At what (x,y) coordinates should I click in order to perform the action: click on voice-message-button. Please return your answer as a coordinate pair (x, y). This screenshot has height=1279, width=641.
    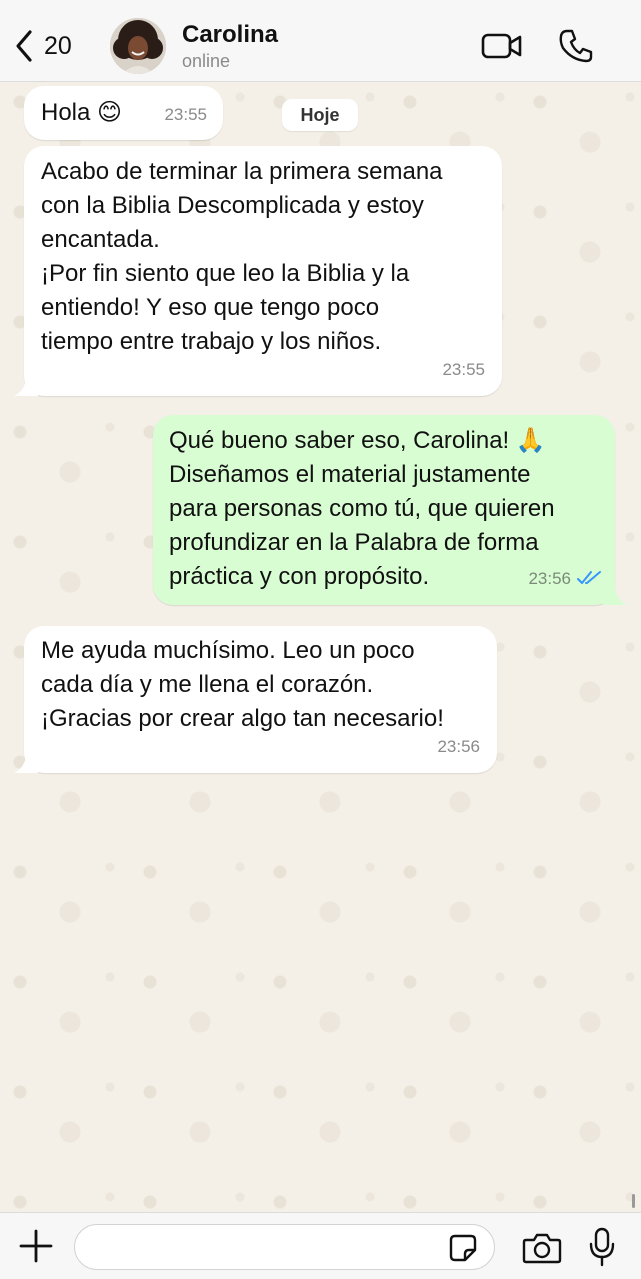
    Looking at the image, I should click on (602, 1247).